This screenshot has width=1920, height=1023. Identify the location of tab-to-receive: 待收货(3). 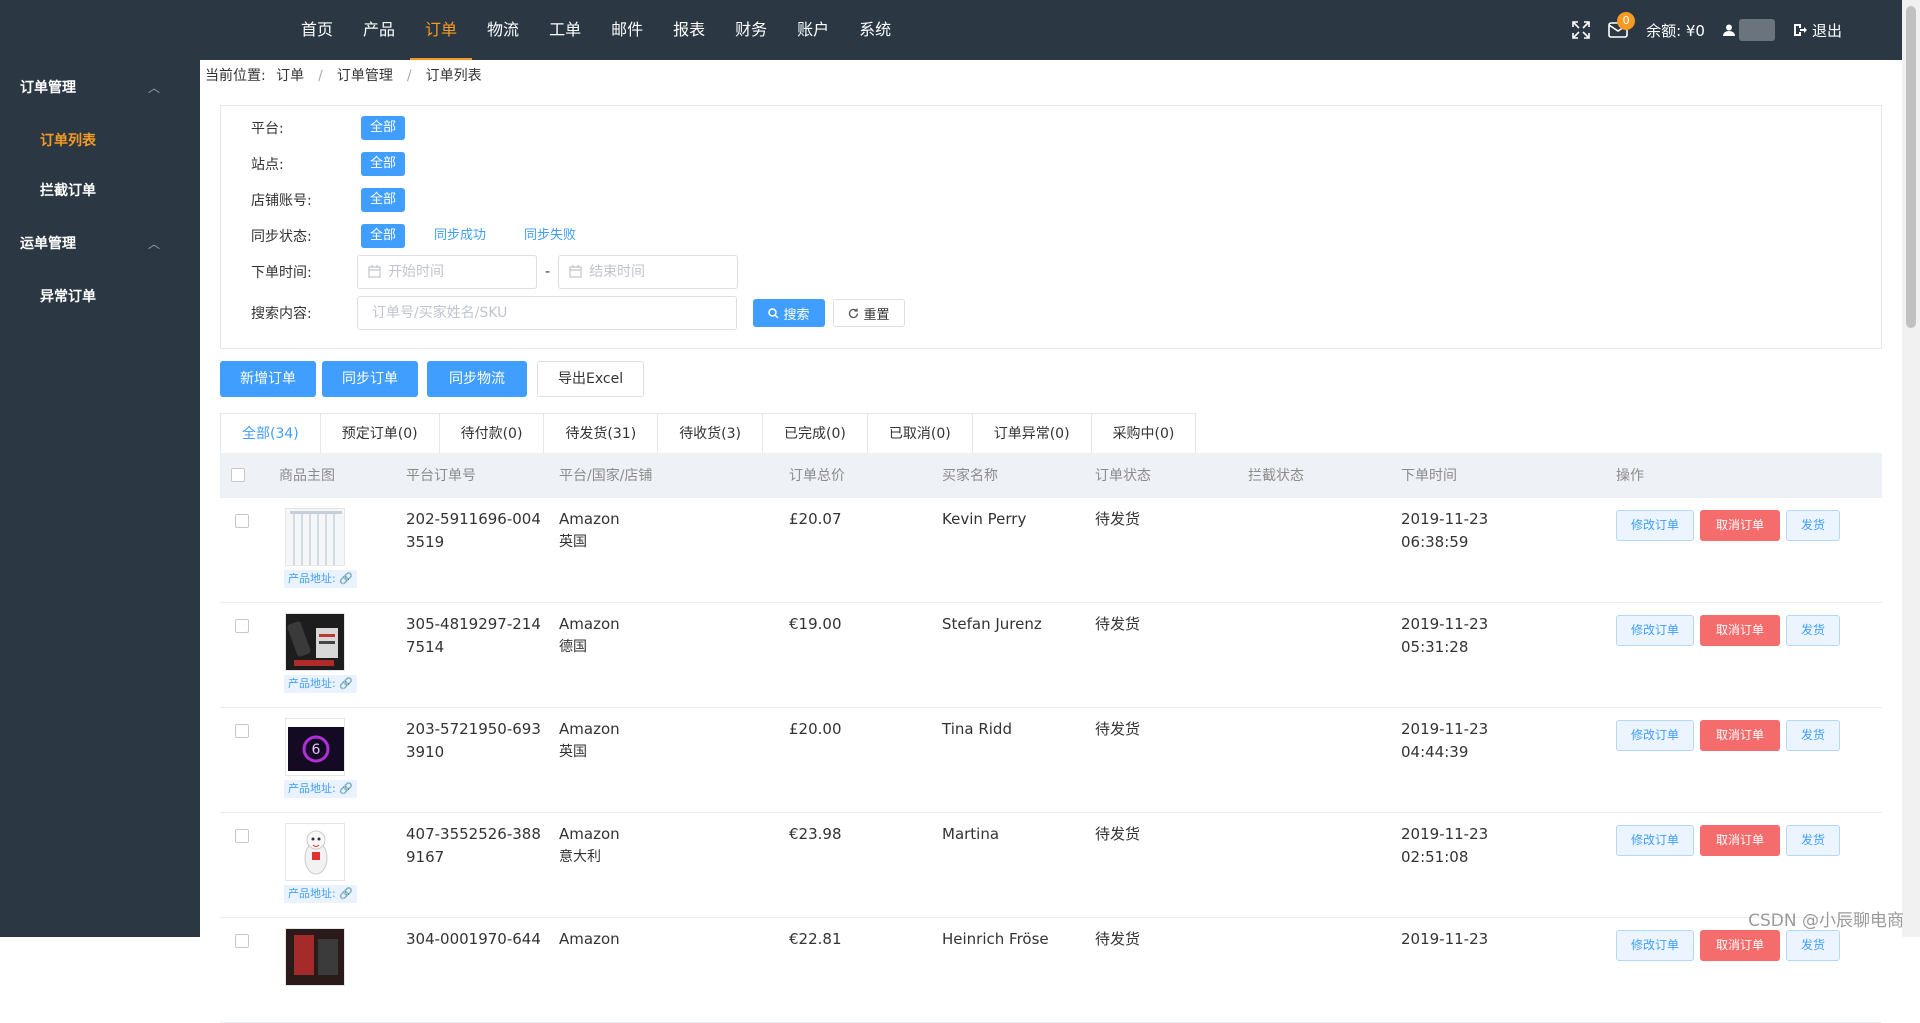
(711, 434).